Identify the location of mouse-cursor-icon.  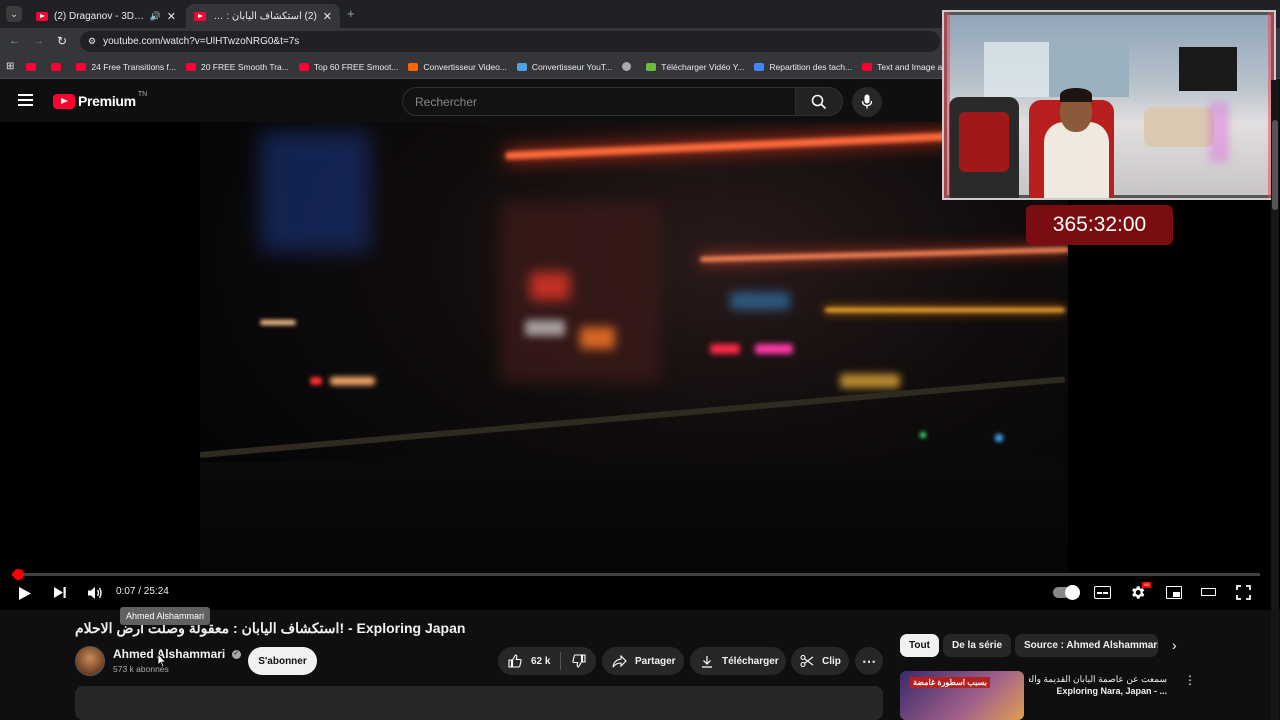
(162, 660).